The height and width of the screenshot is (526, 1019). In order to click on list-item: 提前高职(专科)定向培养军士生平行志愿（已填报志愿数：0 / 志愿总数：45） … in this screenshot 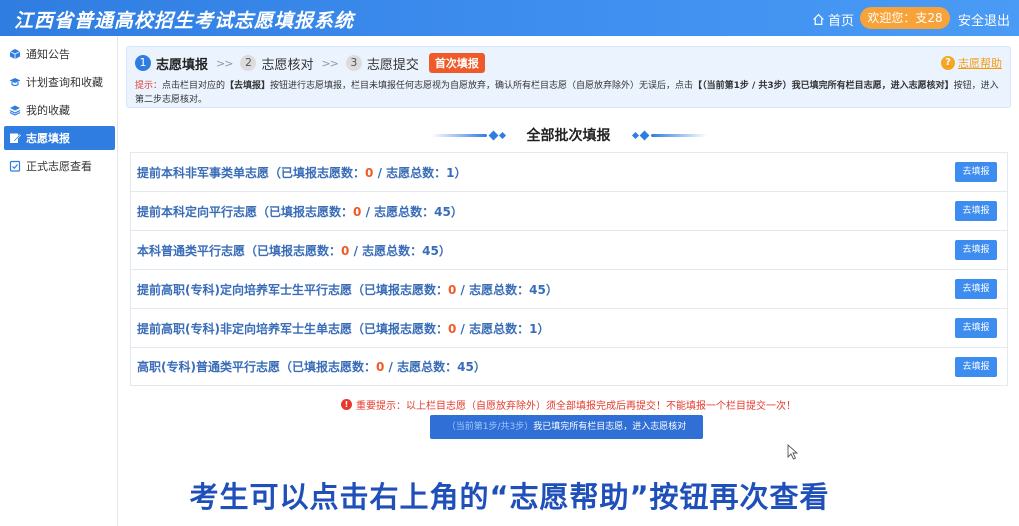, I will do `click(569, 288)`.